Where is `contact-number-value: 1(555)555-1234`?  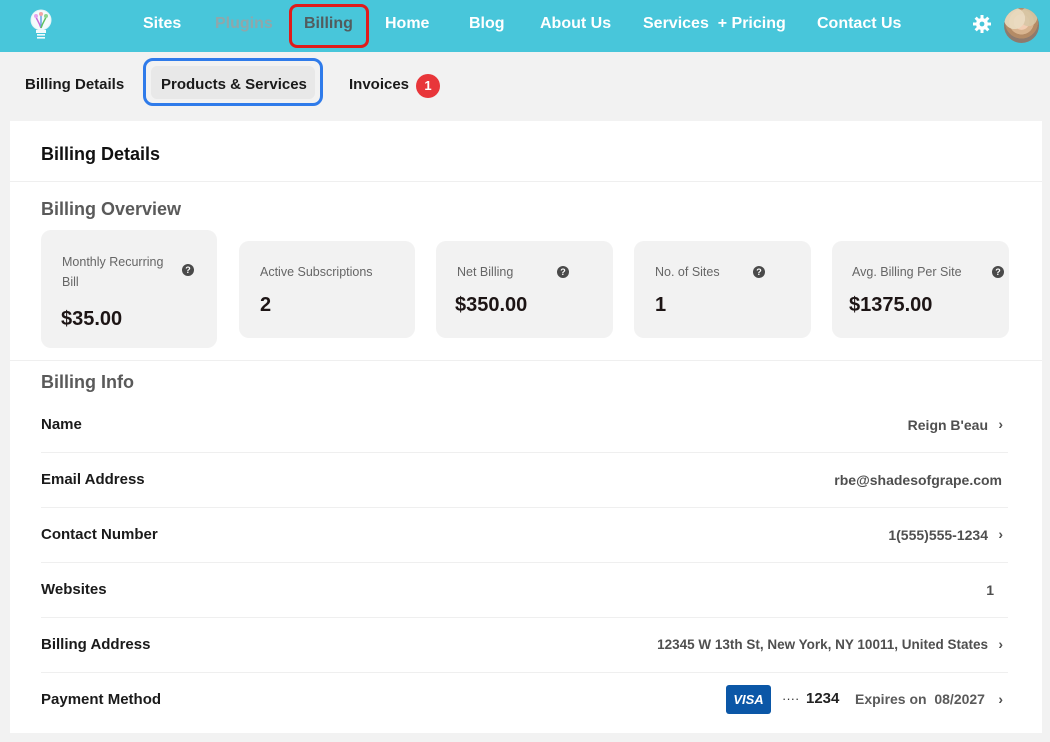
contact-number-value: 1(555)555-1234 is located at coordinates (938, 535).